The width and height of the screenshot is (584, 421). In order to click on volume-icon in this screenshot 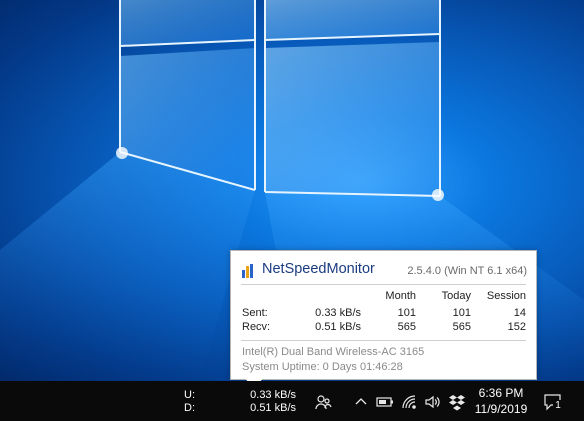, I will do `click(433, 402)`.